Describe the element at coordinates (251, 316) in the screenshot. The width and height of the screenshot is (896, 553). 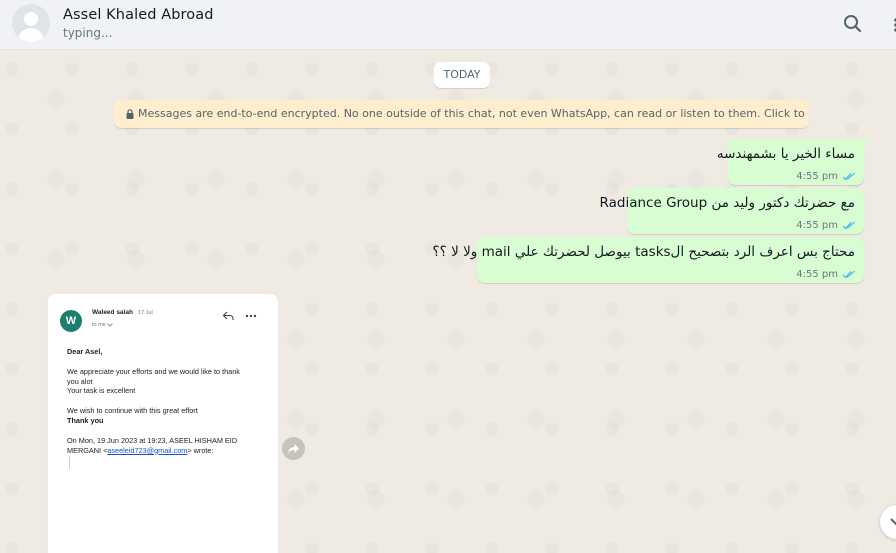
I see `more-horizontal-icon` at that location.